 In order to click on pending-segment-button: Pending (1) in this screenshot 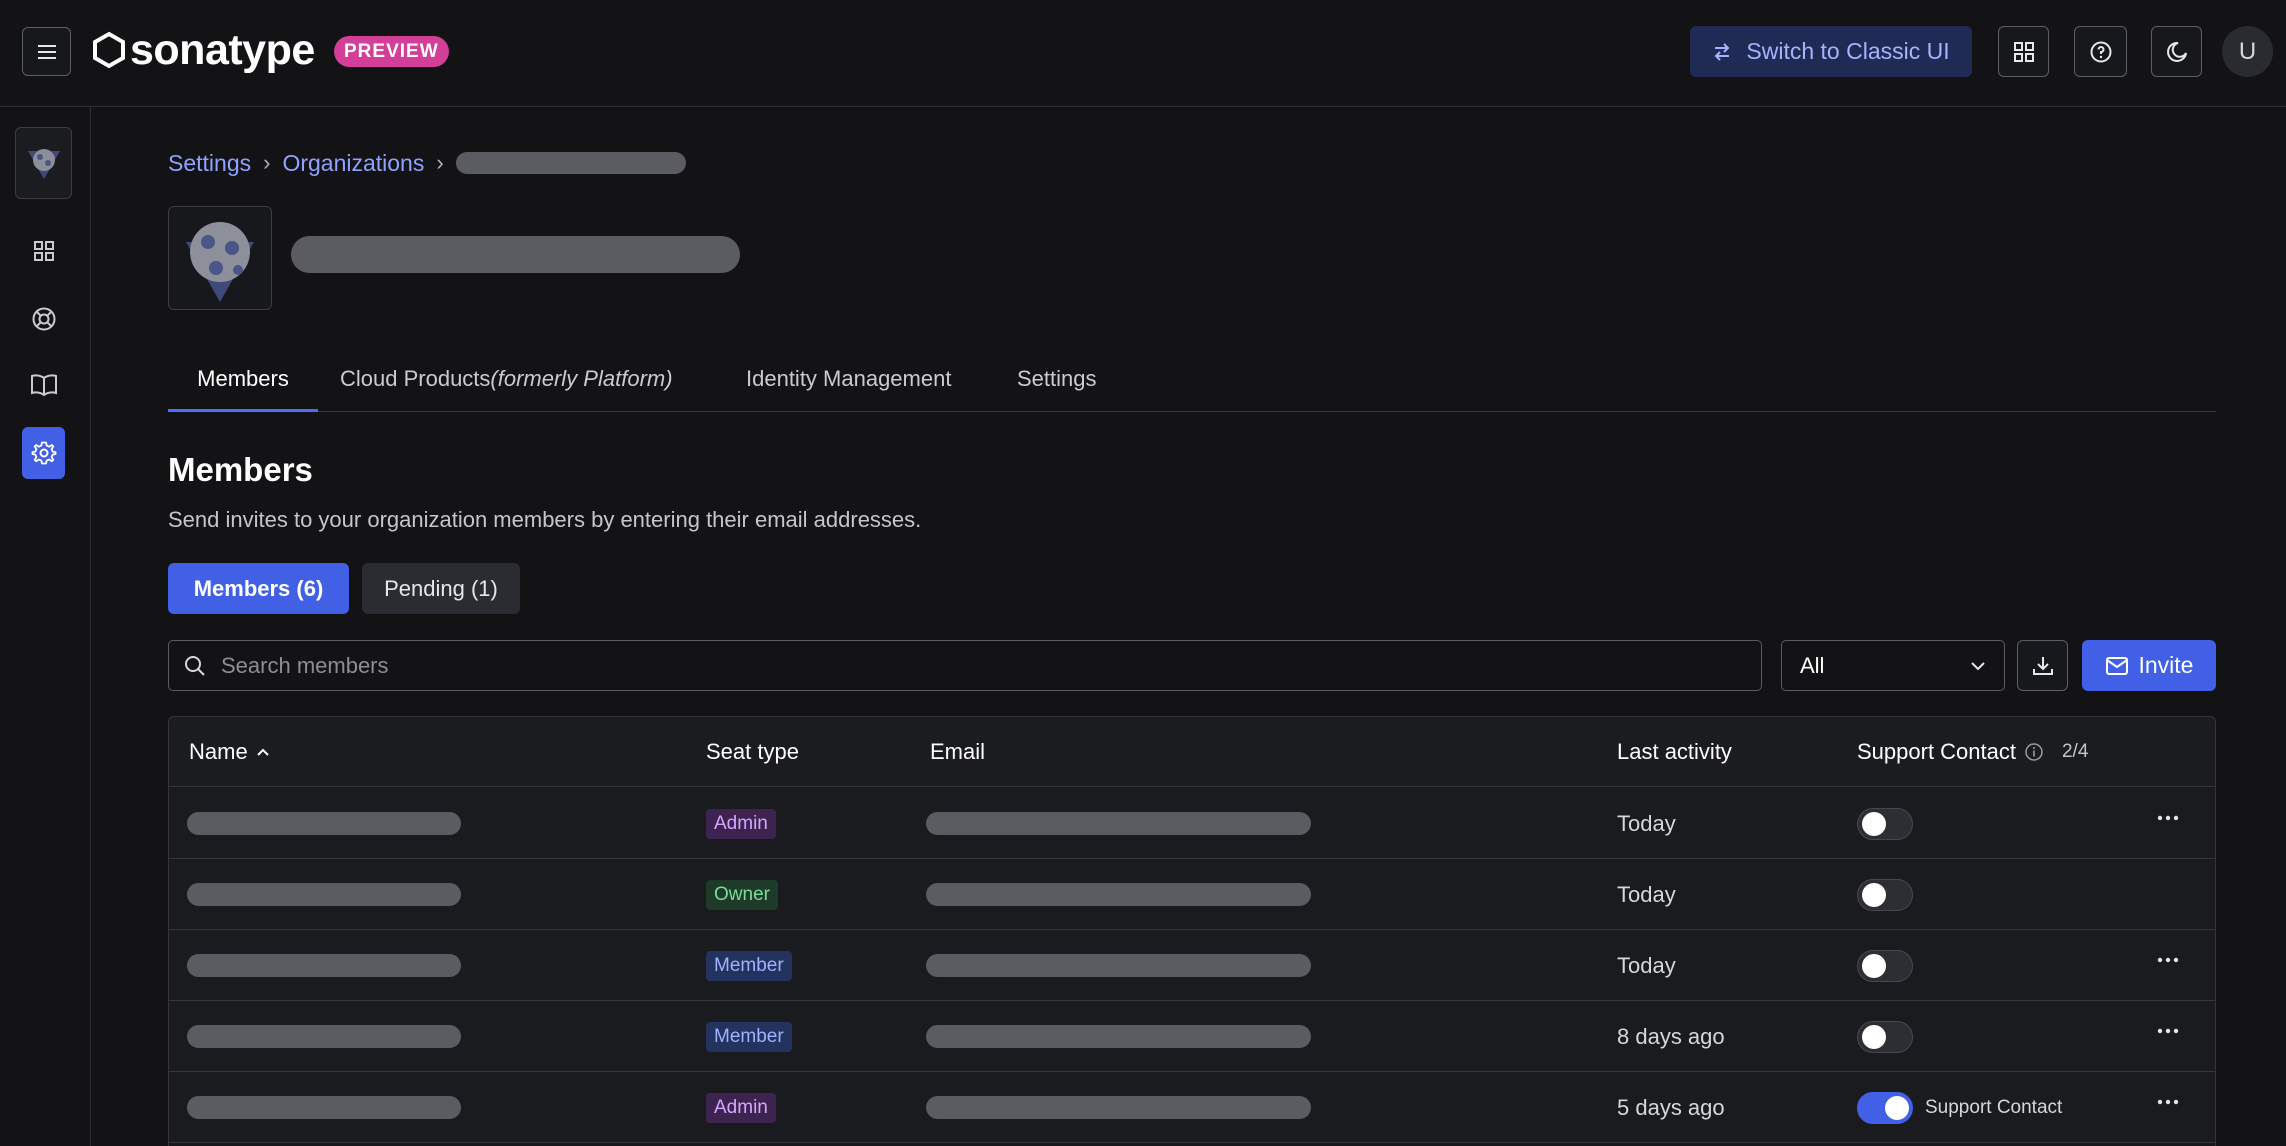, I will do `click(441, 588)`.